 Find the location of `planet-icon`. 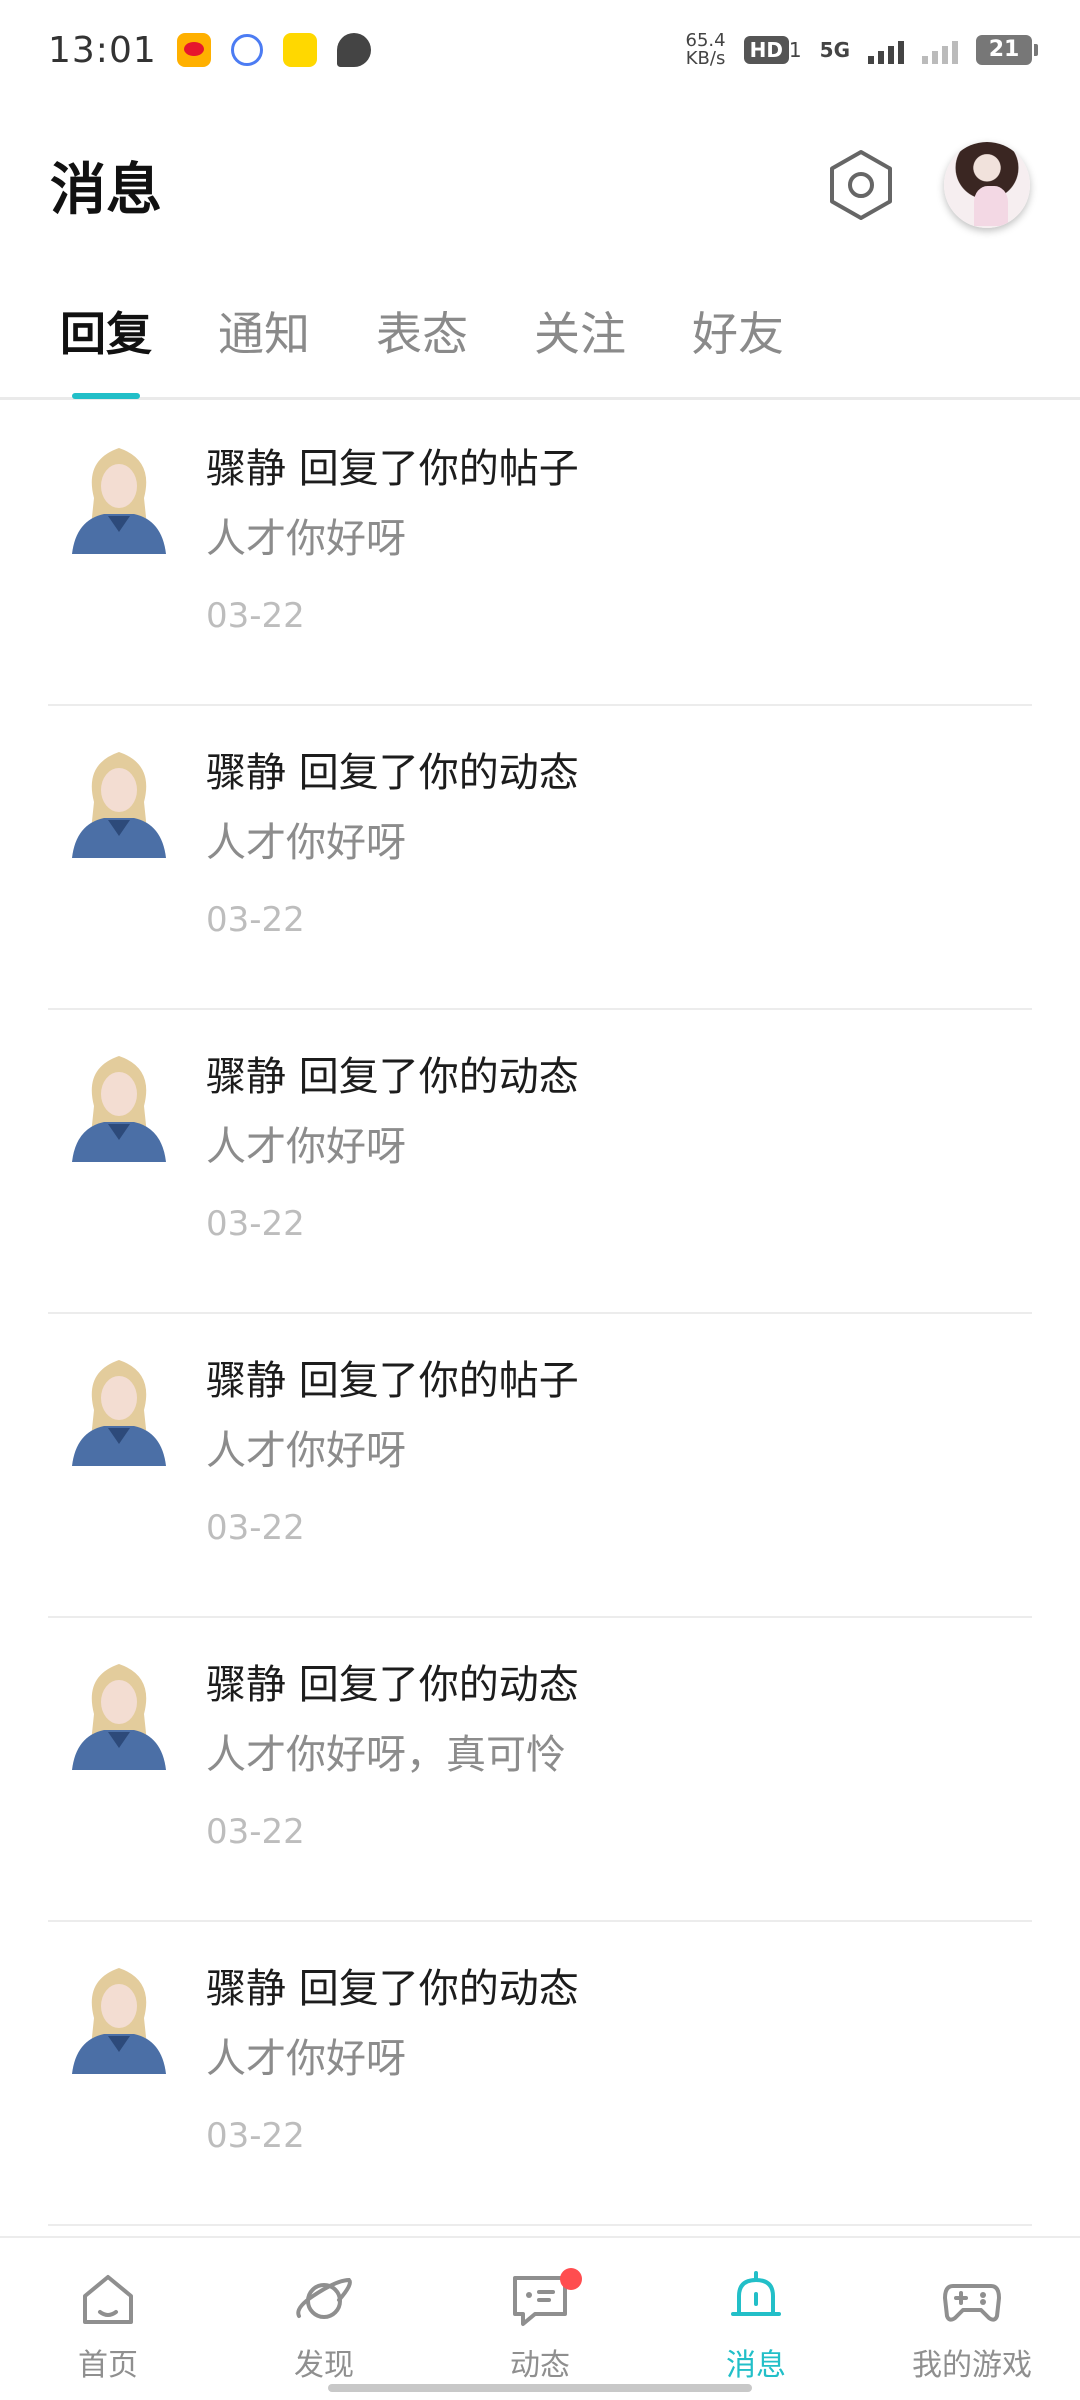

planet-icon is located at coordinates (324, 2298).